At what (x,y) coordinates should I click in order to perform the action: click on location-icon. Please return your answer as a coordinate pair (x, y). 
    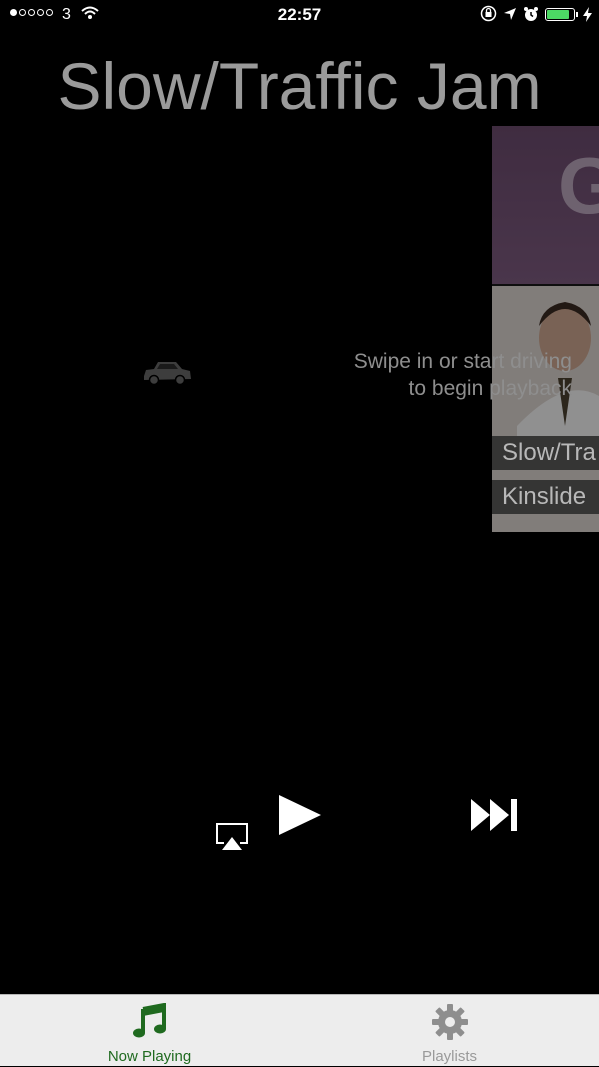
    Looking at the image, I should click on (510, 16).